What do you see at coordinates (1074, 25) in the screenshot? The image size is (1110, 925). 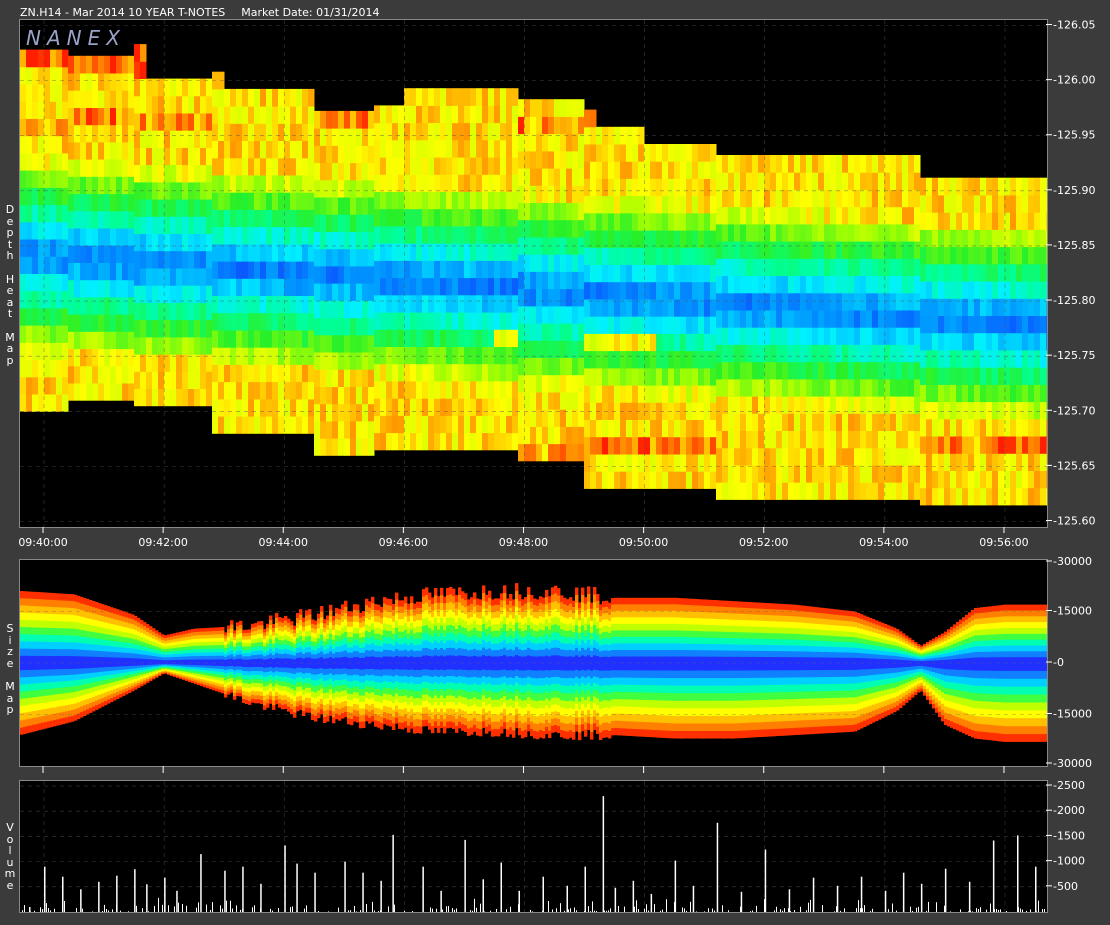 I see `y-tick-label: -126.05` at bounding box center [1074, 25].